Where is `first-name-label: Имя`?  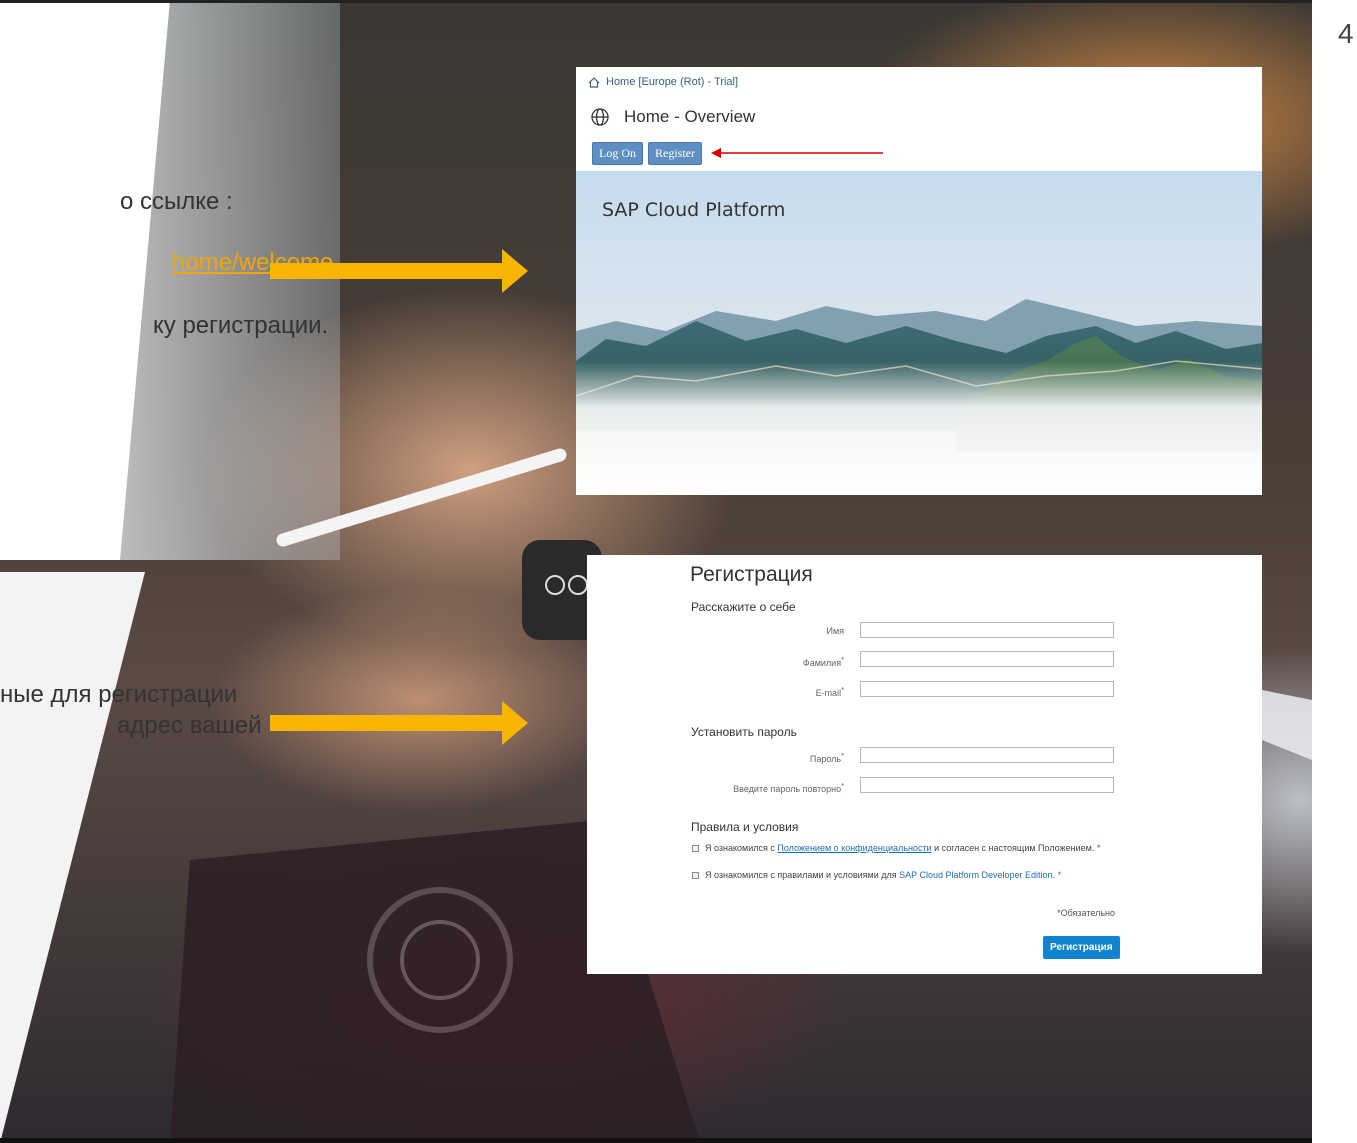 first-name-label: Имя is located at coordinates (835, 631).